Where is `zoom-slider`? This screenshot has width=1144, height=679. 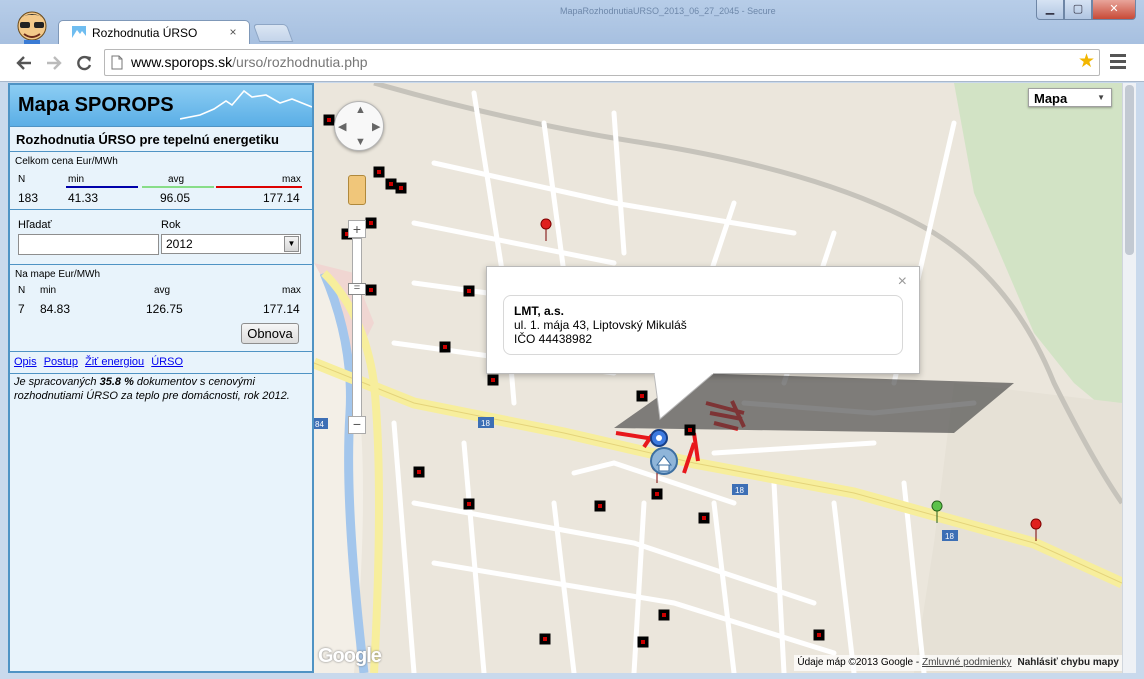
zoom-slider is located at coordinates (357, 328).